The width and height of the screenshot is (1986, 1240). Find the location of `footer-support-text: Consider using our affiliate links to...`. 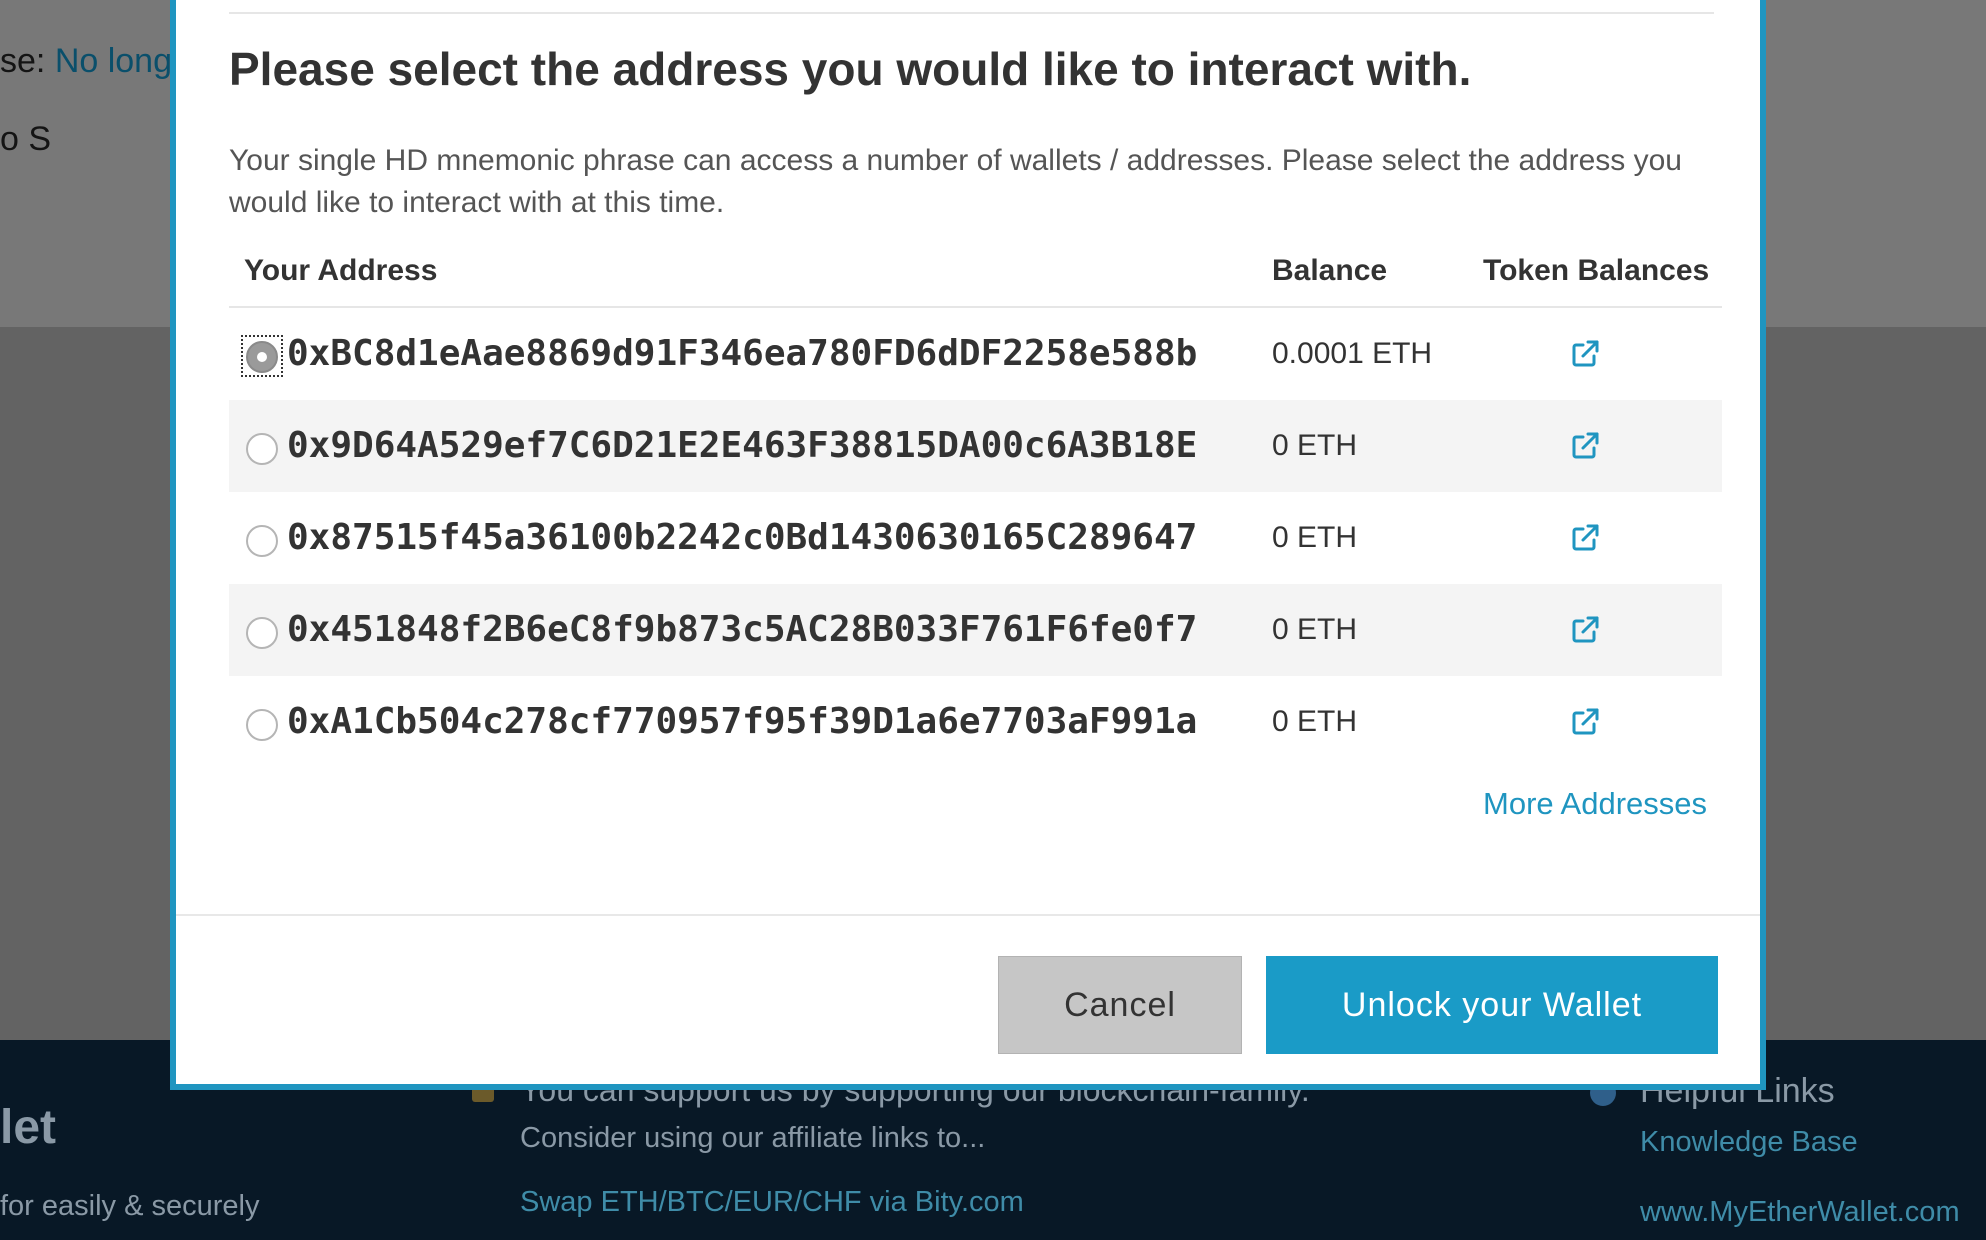

footer-support-text: Consider using our affiliate links to... is located at coordinates (753, 1138).